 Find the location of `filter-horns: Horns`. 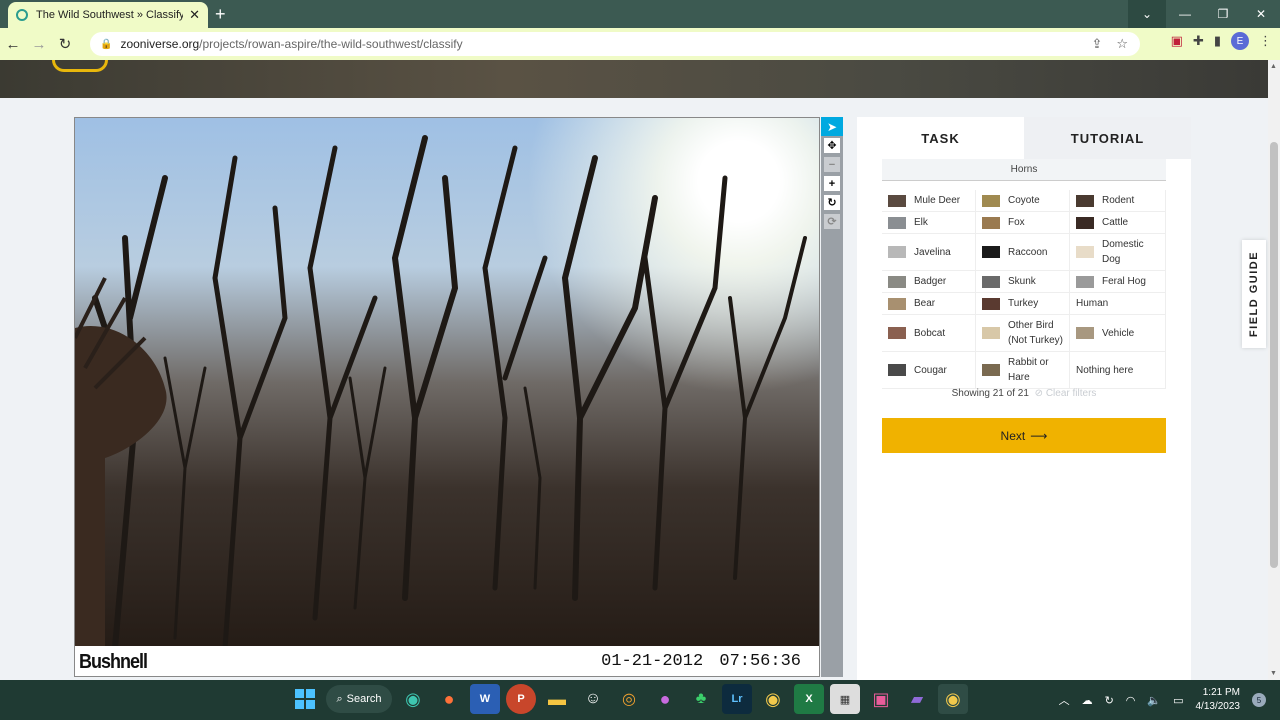

filter-horns: Horns is located at coordinates (1024, 170).